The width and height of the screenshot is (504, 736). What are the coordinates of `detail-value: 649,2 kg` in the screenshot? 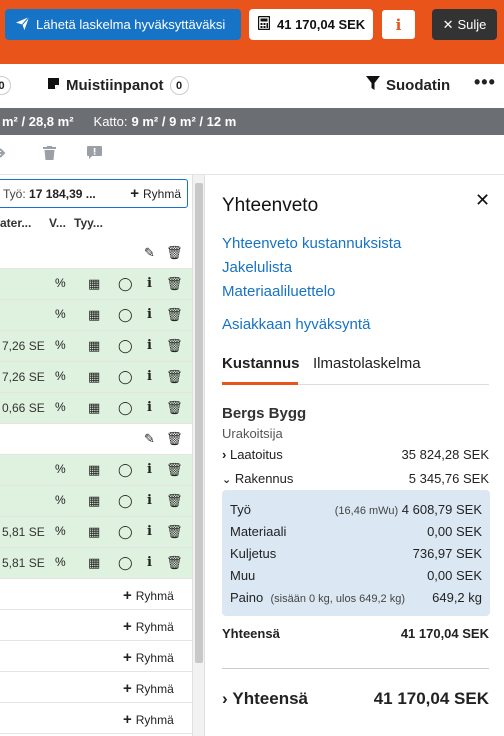 It's located at (457, 597).